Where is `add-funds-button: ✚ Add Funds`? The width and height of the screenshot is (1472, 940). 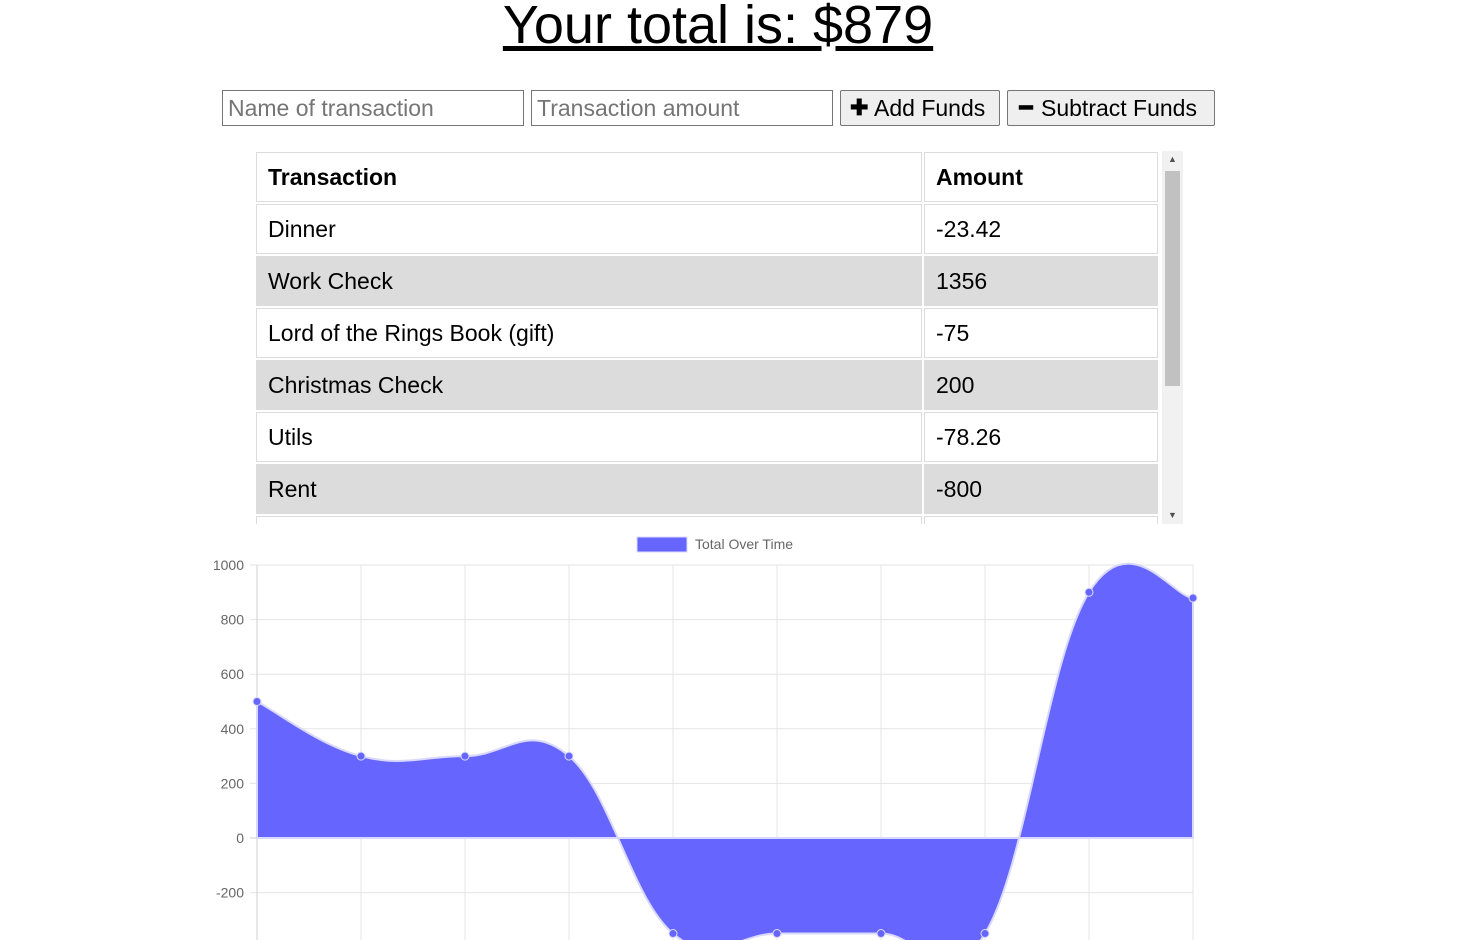 add-funds-button: ✚ Add Funds is located at coordinates (920, 108).